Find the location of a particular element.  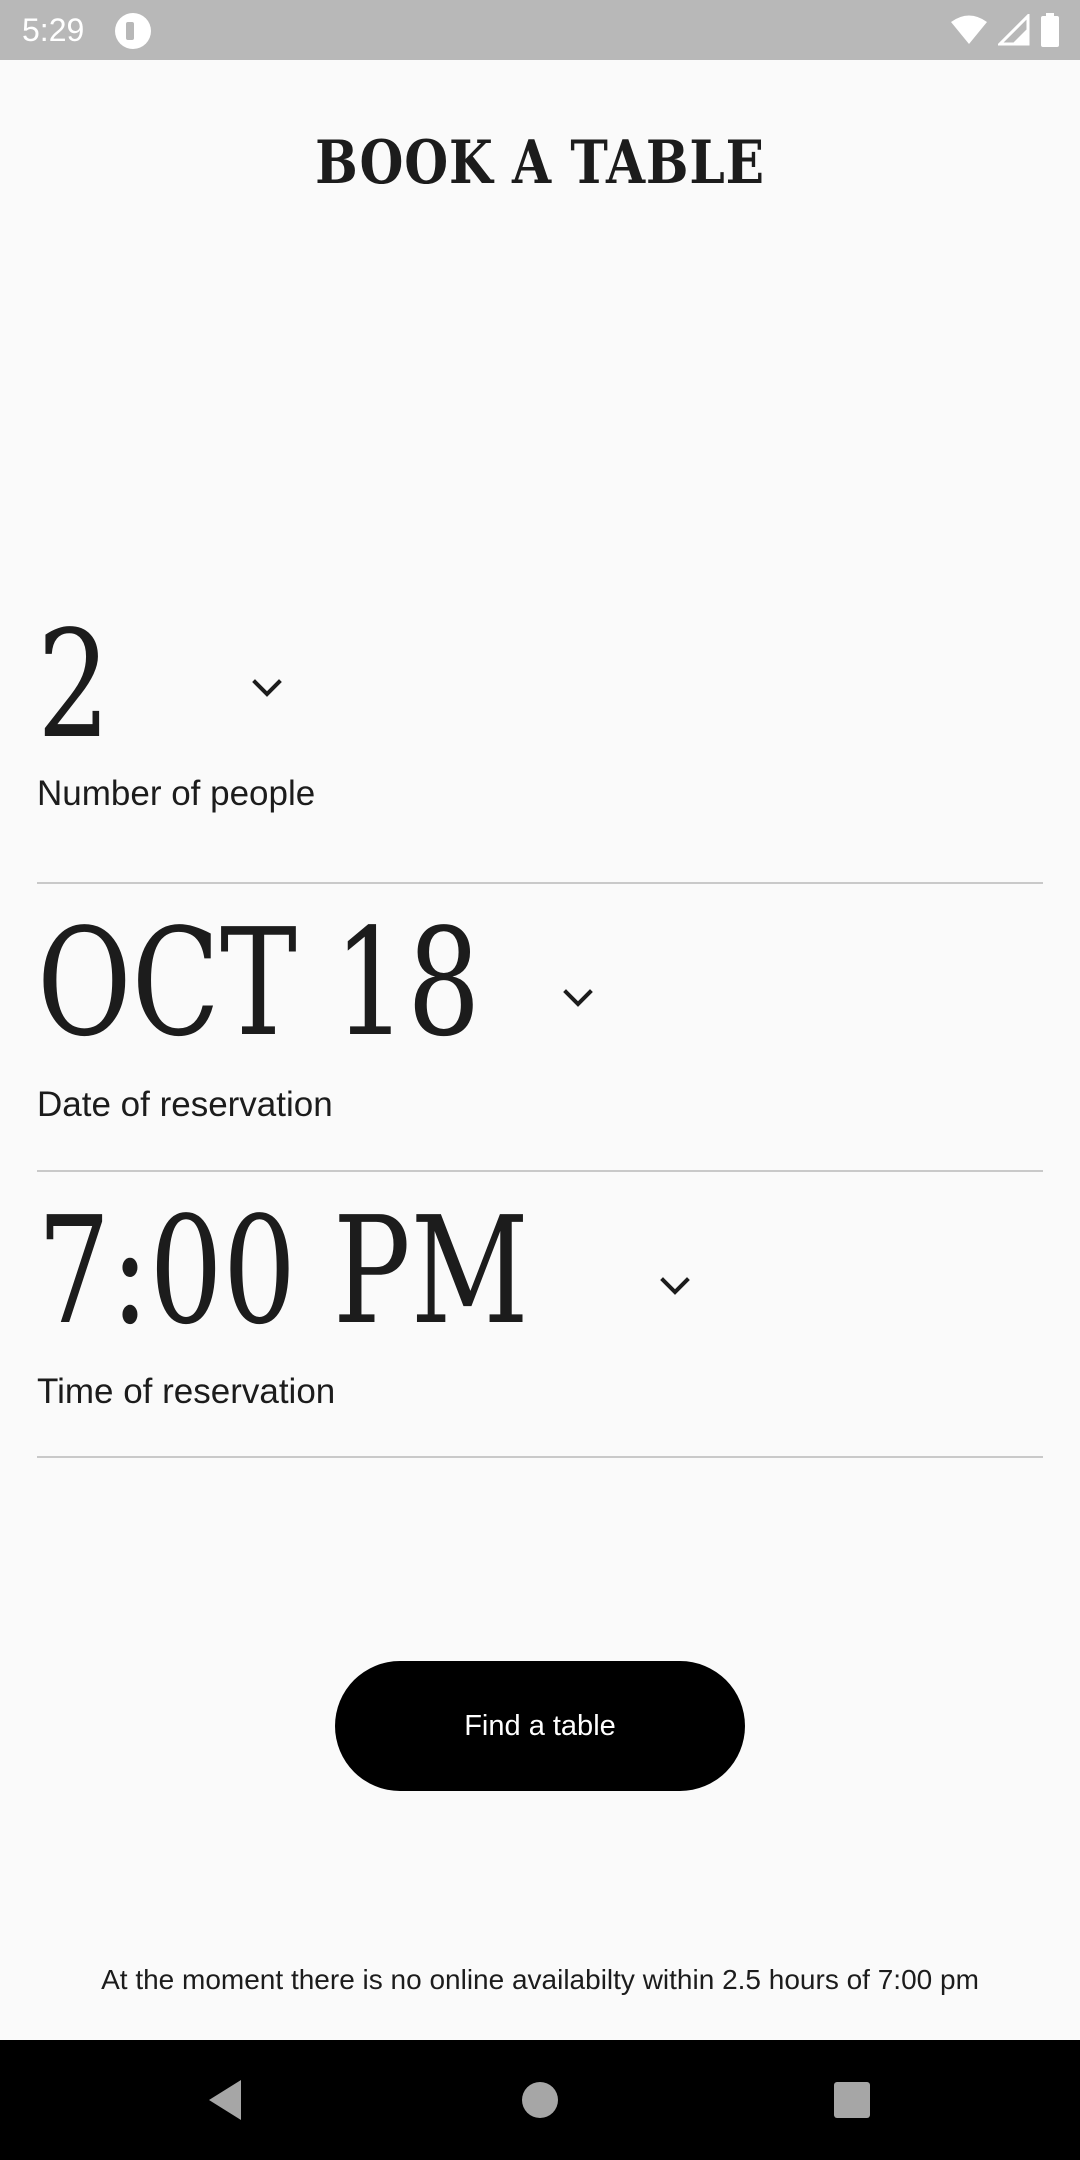

status-time: 5:29 is located at coordinates (53, 30).